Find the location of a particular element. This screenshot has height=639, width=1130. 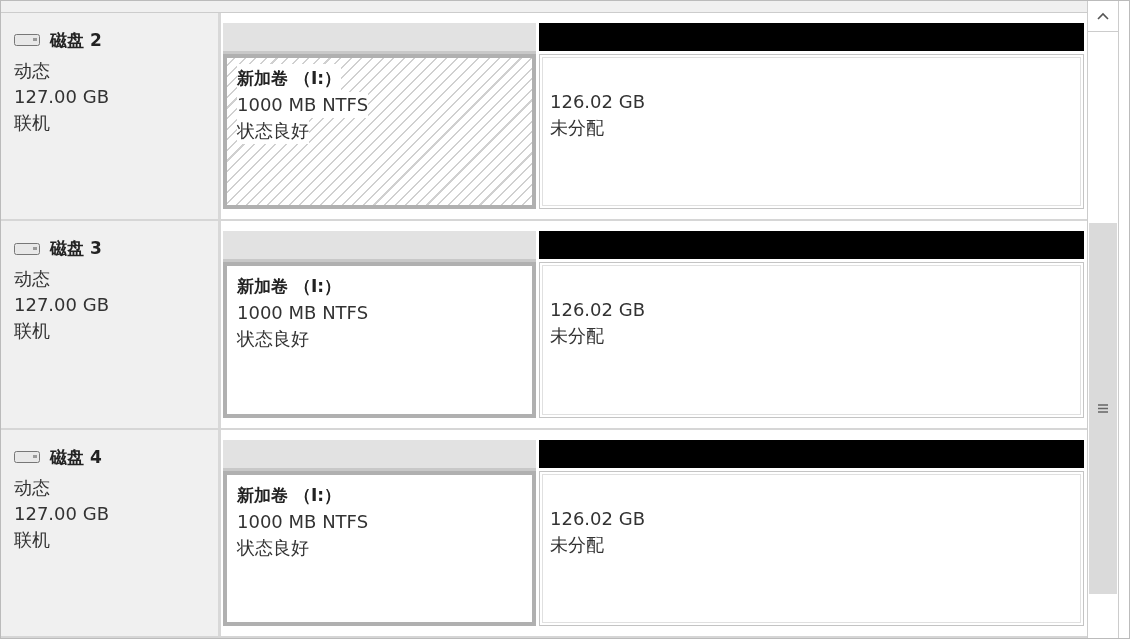

disk-name: 磁盘 3 is located at coordinates (76, 249).